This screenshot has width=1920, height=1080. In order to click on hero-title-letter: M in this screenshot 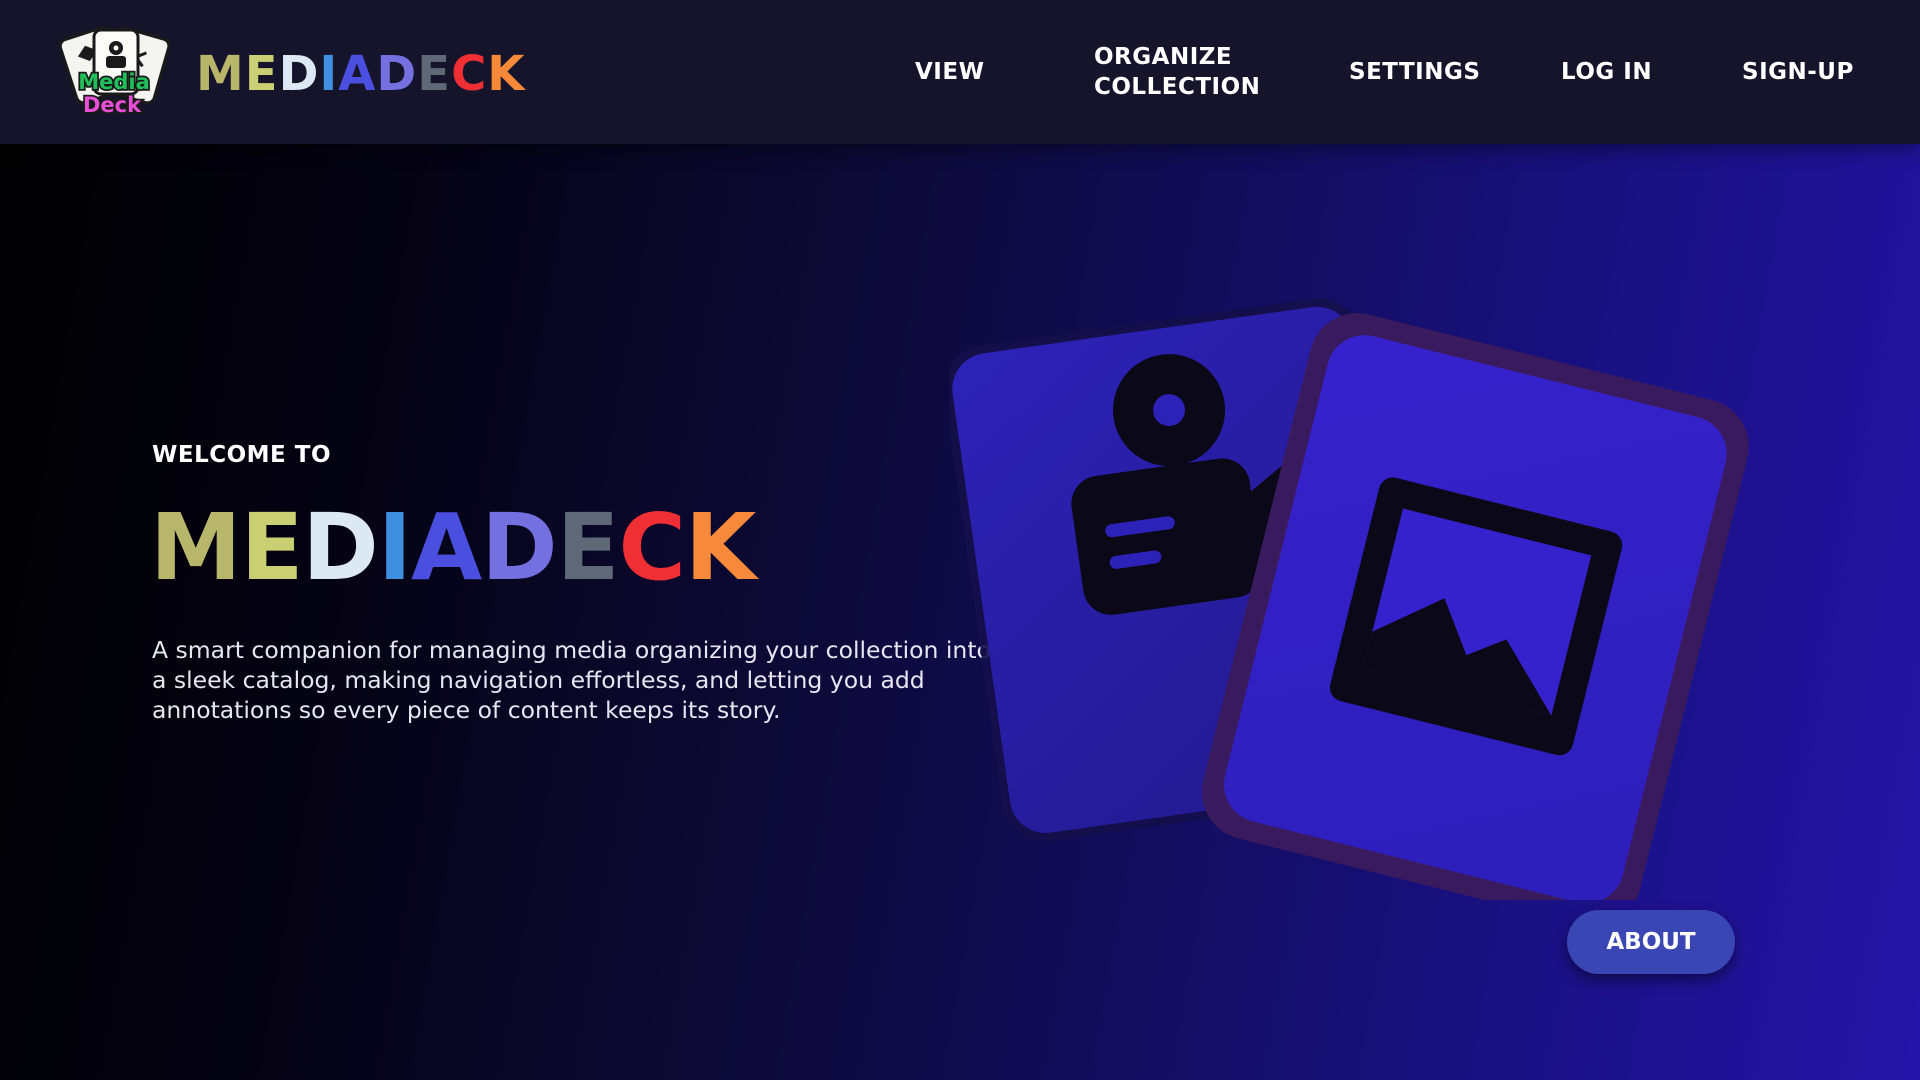, I will do `click(196, 547)`.